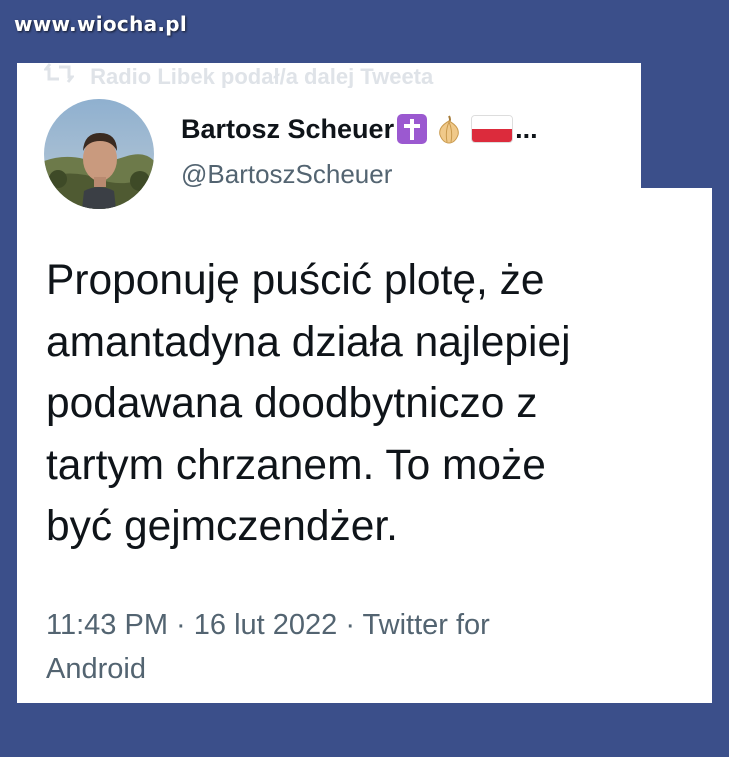  Describe the element at coordinates (412, 129) in the screenshot. I see `cross-emoji-icon` at that location.